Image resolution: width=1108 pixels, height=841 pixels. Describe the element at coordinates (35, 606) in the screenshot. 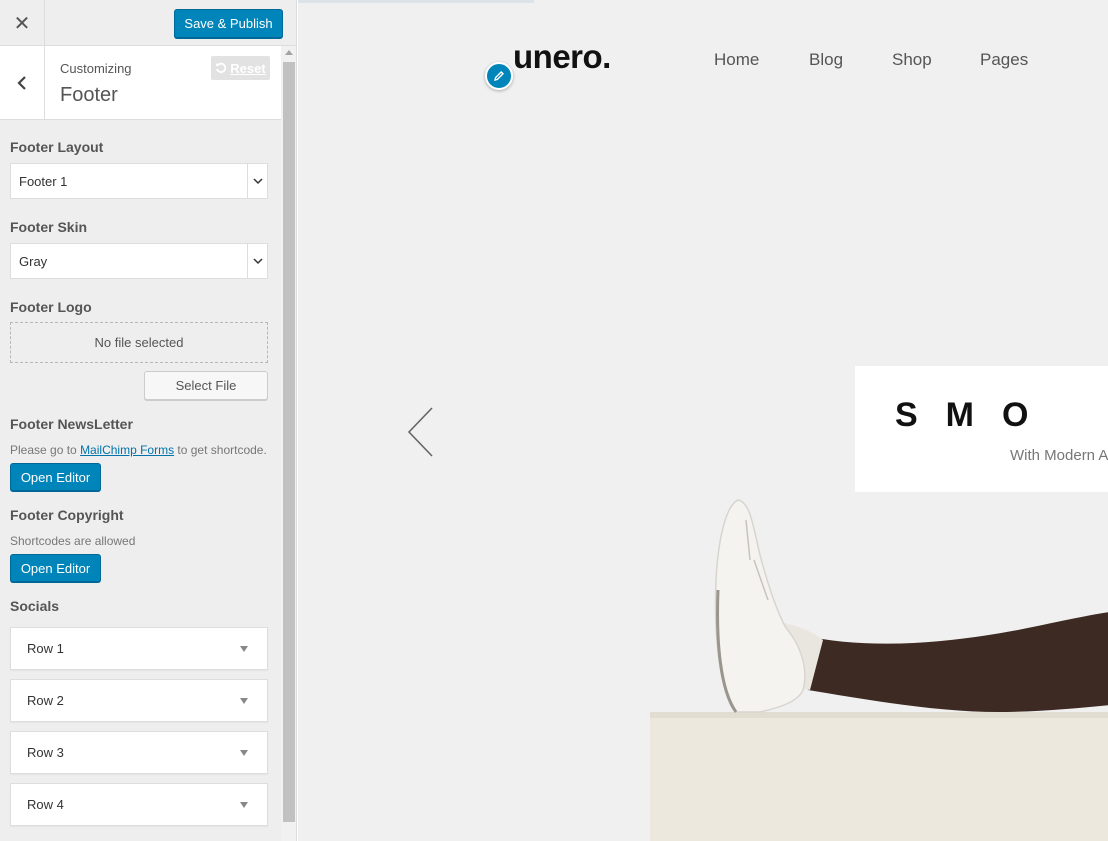

I see `socials-label: Socials` at that location.